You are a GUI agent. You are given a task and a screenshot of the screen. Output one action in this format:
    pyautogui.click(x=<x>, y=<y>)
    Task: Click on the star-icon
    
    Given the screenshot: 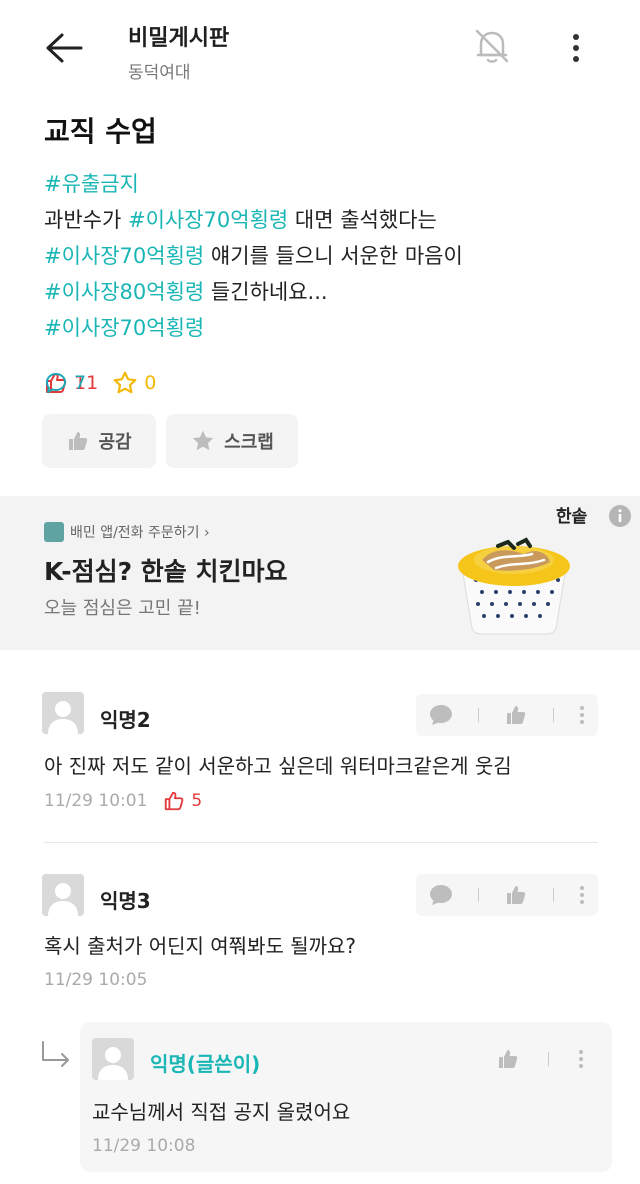 What is the action you would take?
    pyautogui.click(x=203, y=440)
    